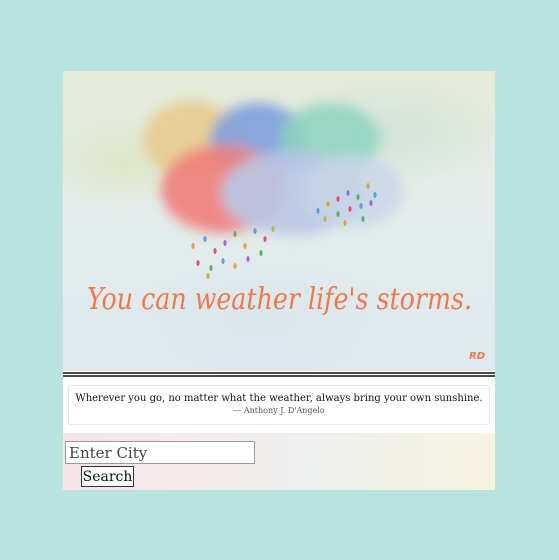 The image size is (559, 560). Describe the element at coordinates (279, 299) in the screenshot. I see `handwritten-quote: You can weather life's storms.` at that location.